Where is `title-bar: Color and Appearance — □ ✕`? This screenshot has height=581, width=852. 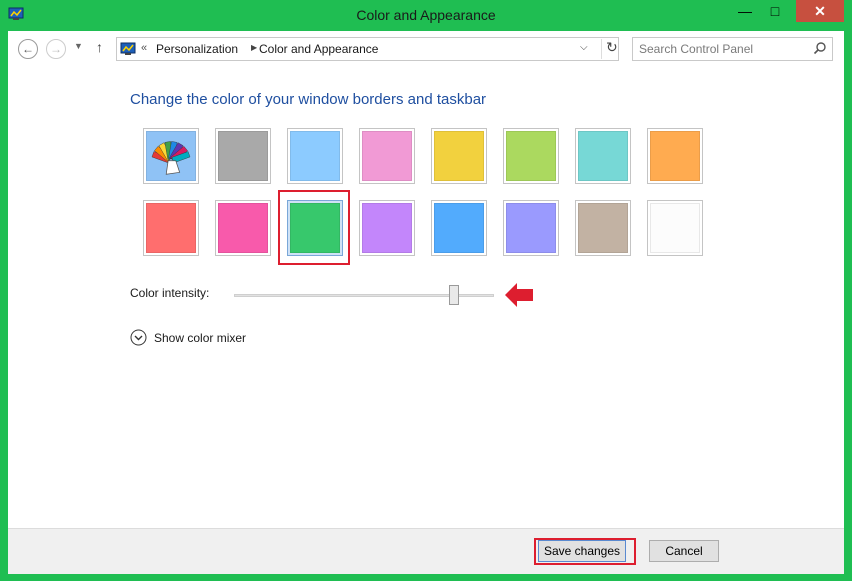
title-bar: Color and Appearance — □ ✕ is located at coordinates (426, 15).